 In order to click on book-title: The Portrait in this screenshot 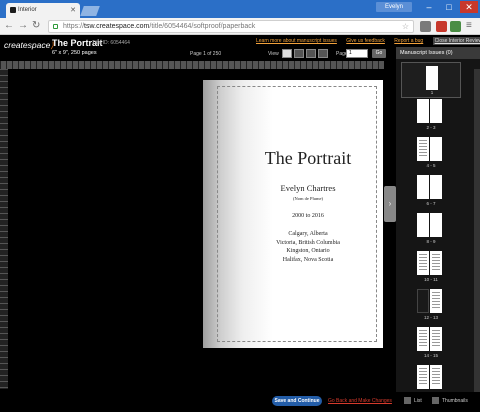, I will do `click(308, 158)`.